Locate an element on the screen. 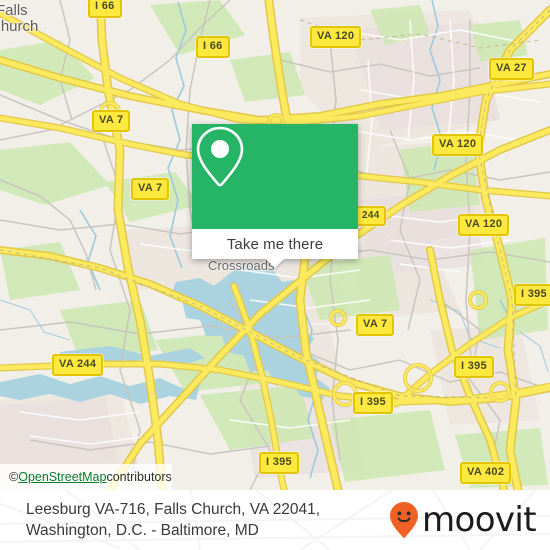  footer-address-line-2: Washington, D.C. - Baltimore, MD is located at coordinates (142, 530).